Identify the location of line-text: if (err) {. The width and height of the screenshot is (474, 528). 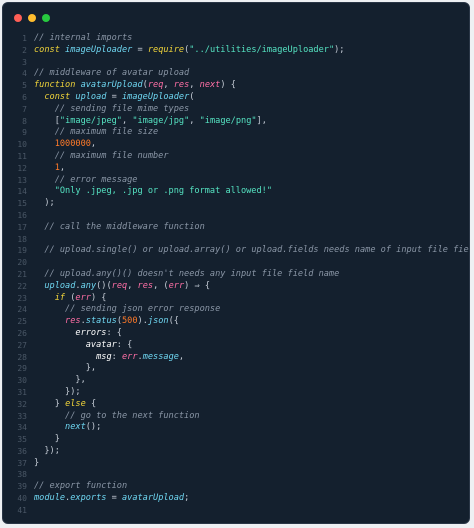
(70, 298).